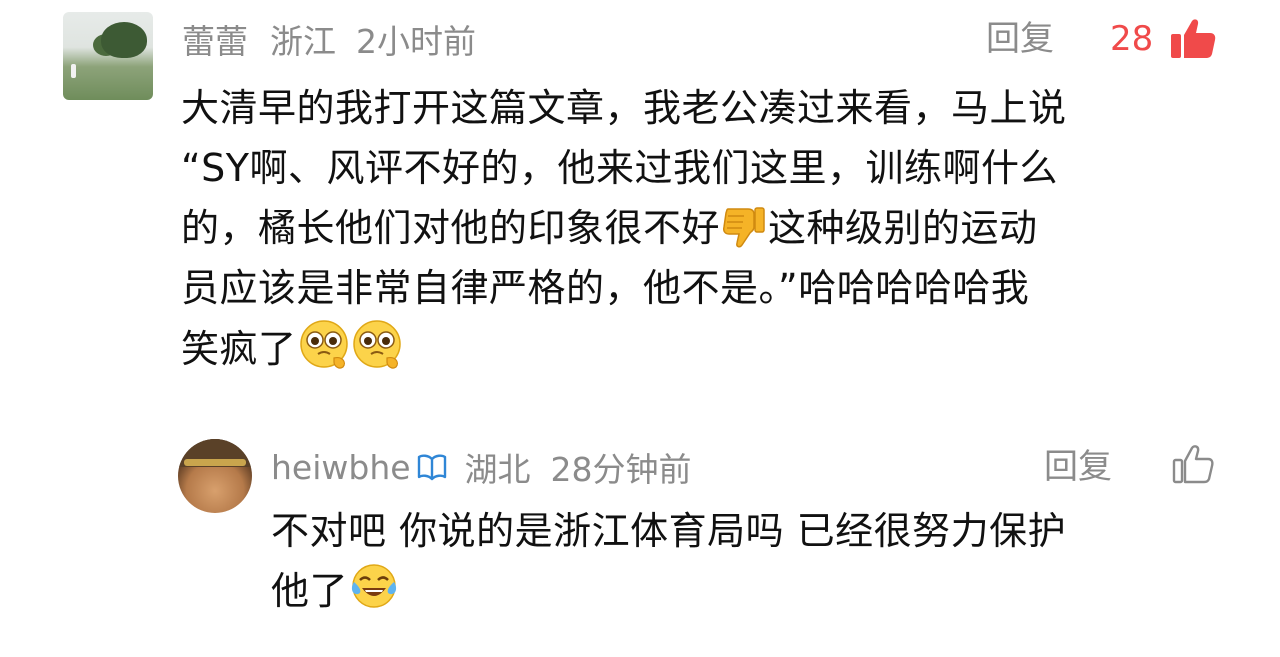 The height and width of the screenshot is (657, 1280). What do you see at coordinates (751, 591) in the screenshot?
I see `reply-text-line-with-emoji: 他了` at bounding box center [751, 591].